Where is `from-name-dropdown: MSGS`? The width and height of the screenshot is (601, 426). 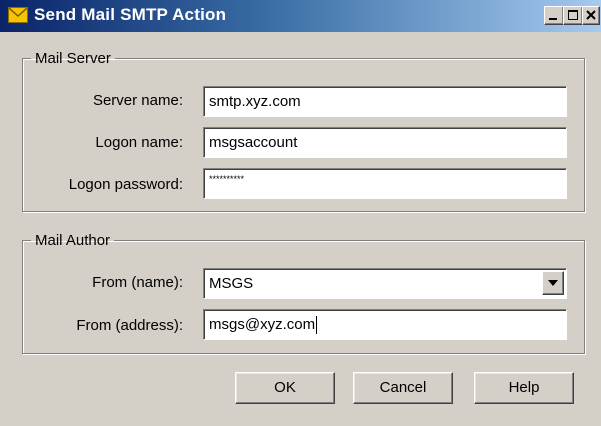
from-name-dropdown: MSGS is located at coordinates (385, 283).